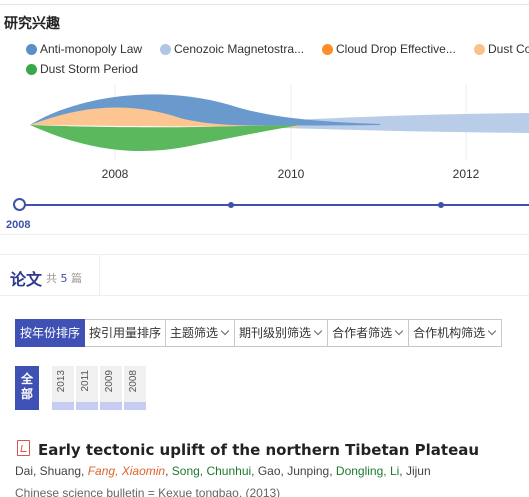 The image size is (529, 497). Describe the element at coordinates (91, 49) in the screenshot. I see `legend-label: Anti-monopoly Law` at that location.